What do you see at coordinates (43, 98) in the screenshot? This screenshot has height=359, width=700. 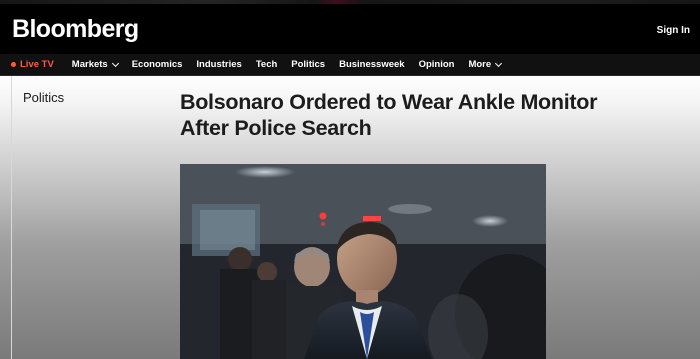 I see `section-label: Politics` at bounding box center [43, 98].